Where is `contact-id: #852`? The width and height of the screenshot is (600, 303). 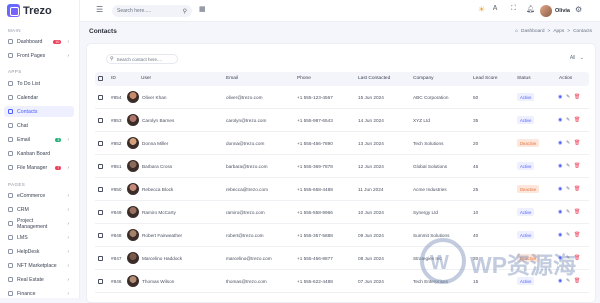 contact-id: #852 is located at coordinates (116, 143).